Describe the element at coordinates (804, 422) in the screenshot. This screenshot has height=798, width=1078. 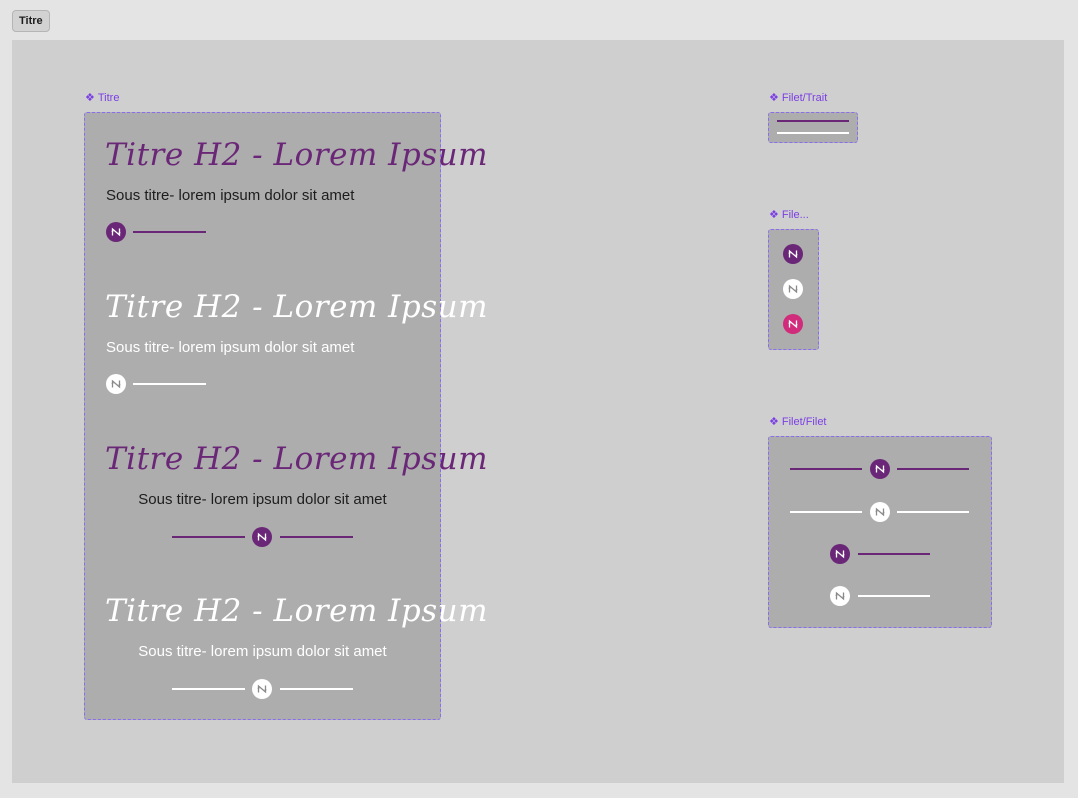
I see `component-name: Filet/Filet` at that location.